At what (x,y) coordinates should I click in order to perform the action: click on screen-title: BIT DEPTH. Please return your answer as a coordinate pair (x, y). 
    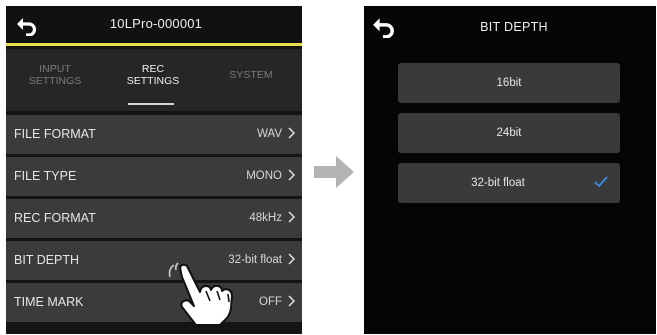
    Looking at the image, I should click on (514, 27).